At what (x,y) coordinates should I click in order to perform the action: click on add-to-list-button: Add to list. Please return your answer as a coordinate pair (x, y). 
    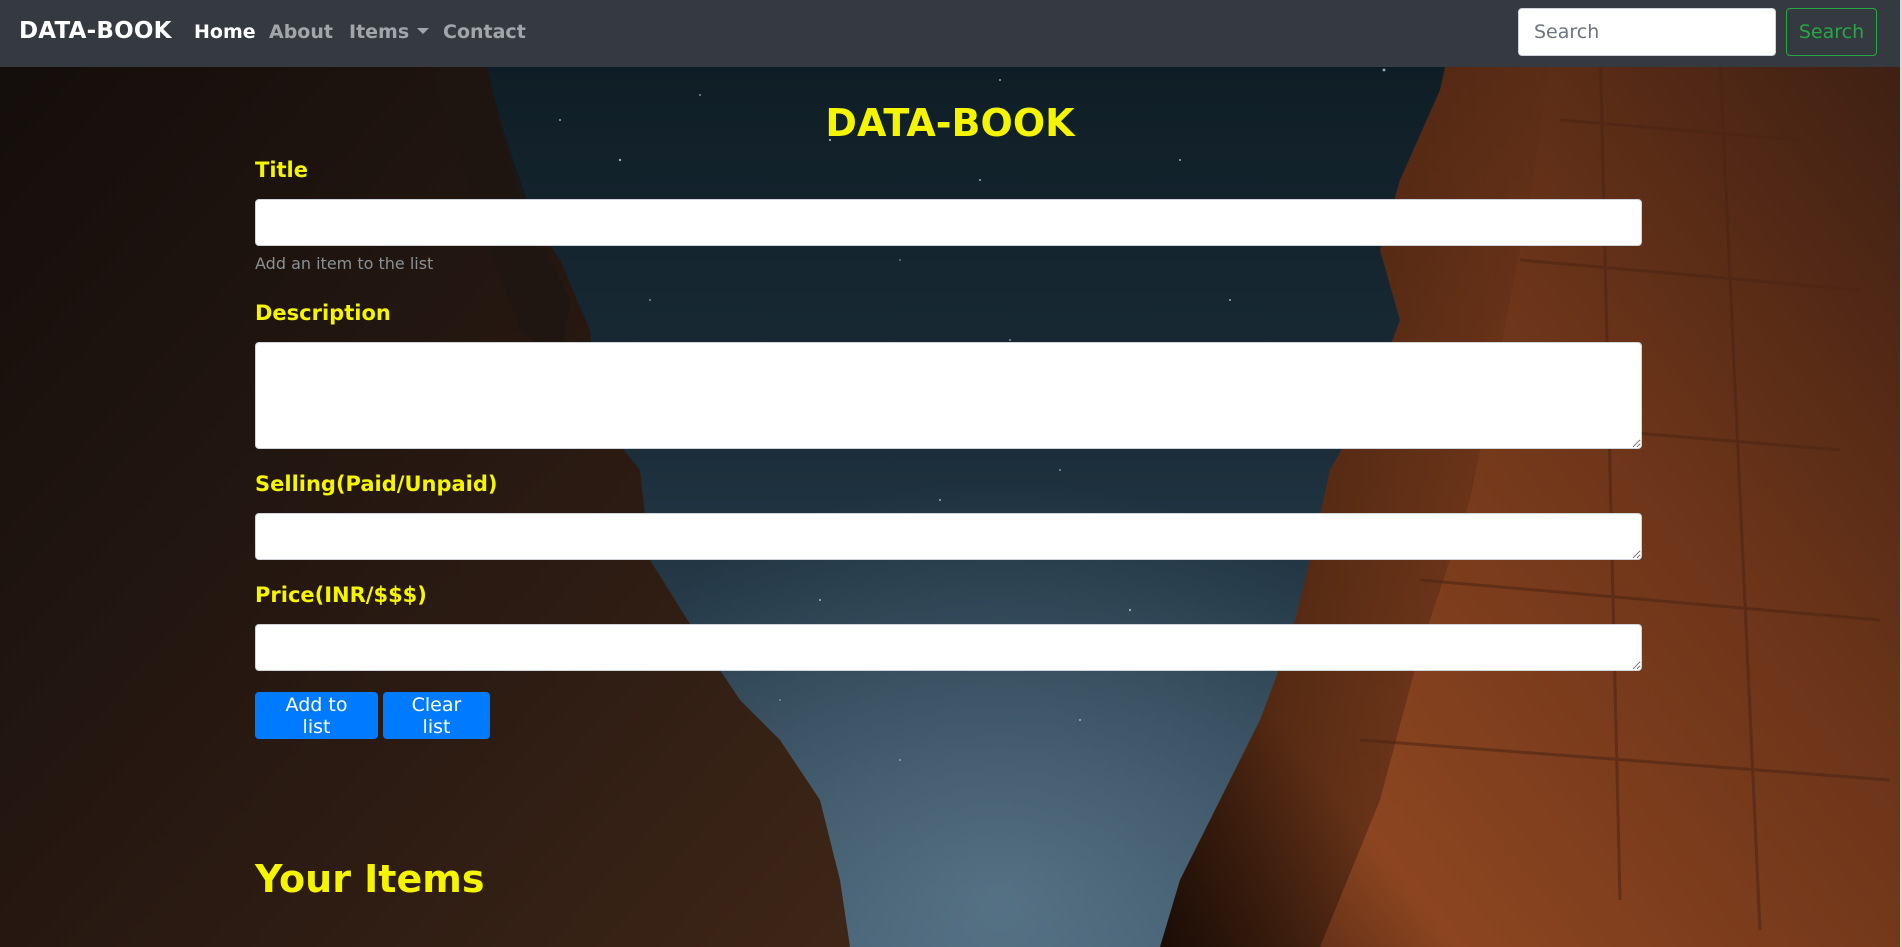
    Looking at the image, I should click on (316, 715).